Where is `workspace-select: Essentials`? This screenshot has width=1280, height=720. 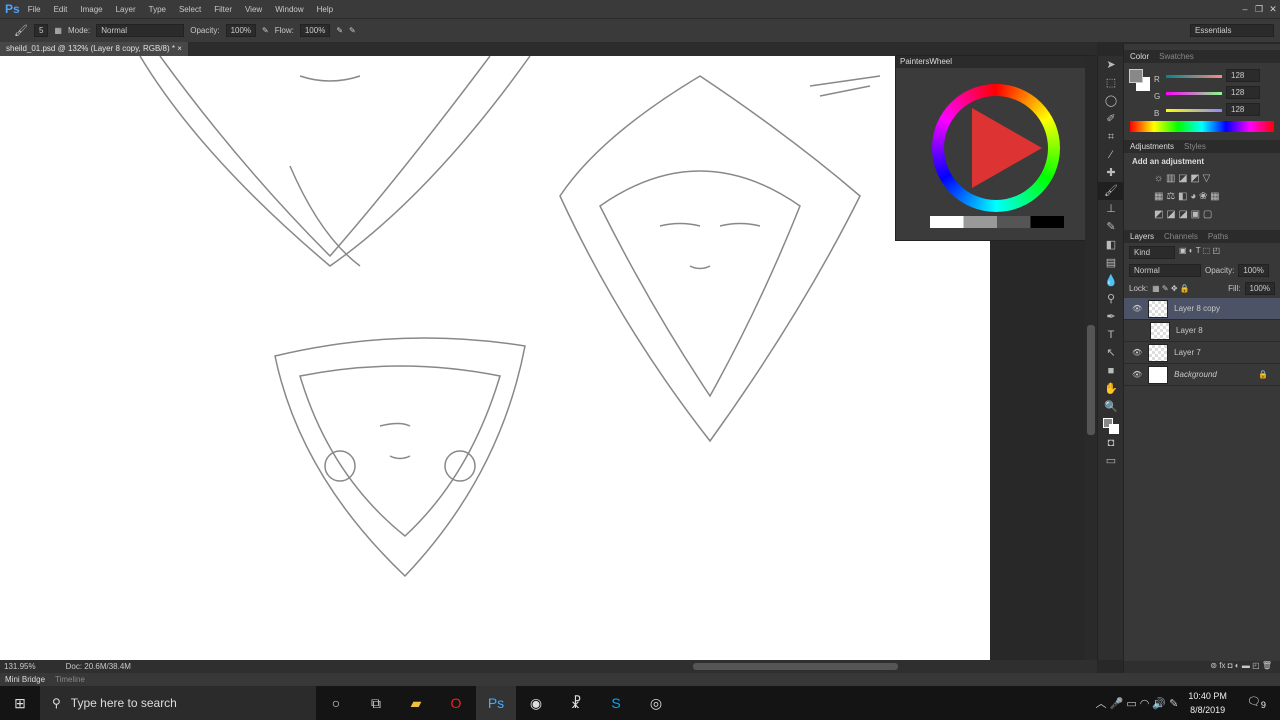 workspace-select: Essentials is located at coordinates (1232, 30).